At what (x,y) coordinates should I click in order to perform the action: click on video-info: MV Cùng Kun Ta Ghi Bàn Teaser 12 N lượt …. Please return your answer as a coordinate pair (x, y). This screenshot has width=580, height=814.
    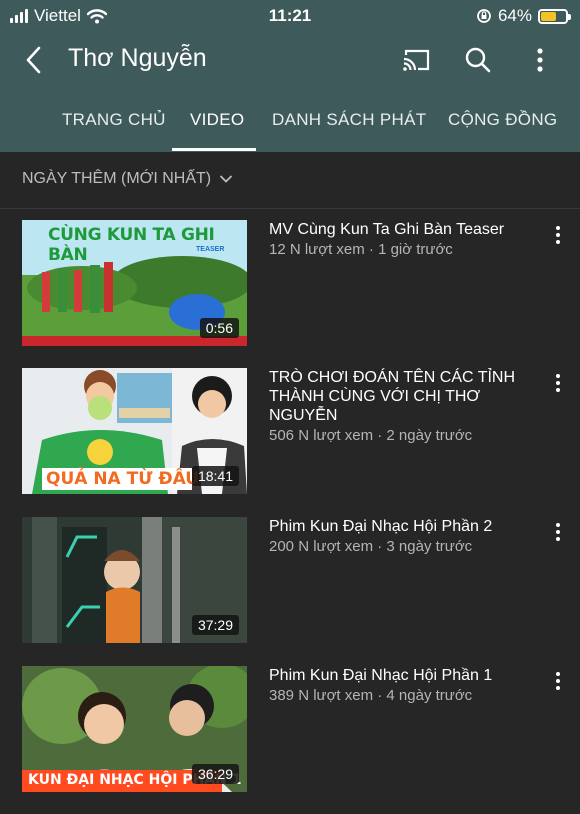
    Looking at the image, I should click on (404, 239).